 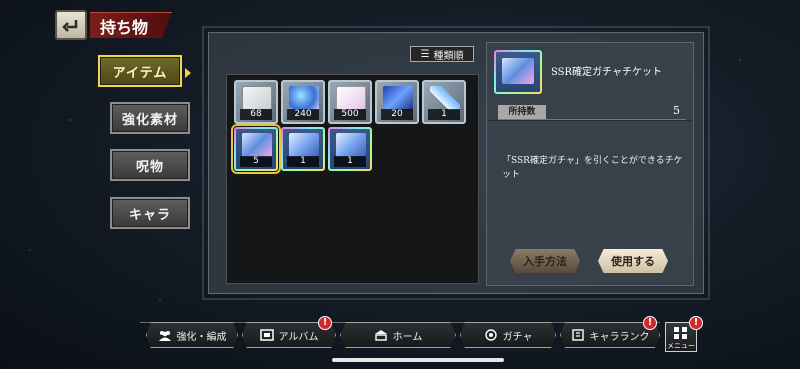 What do you see at coordinates (592, 168) in the screenshot?
I see `item-description: 「SSR確定ガチャ」を引くことができるチケット` at bounding box center [592, 168].